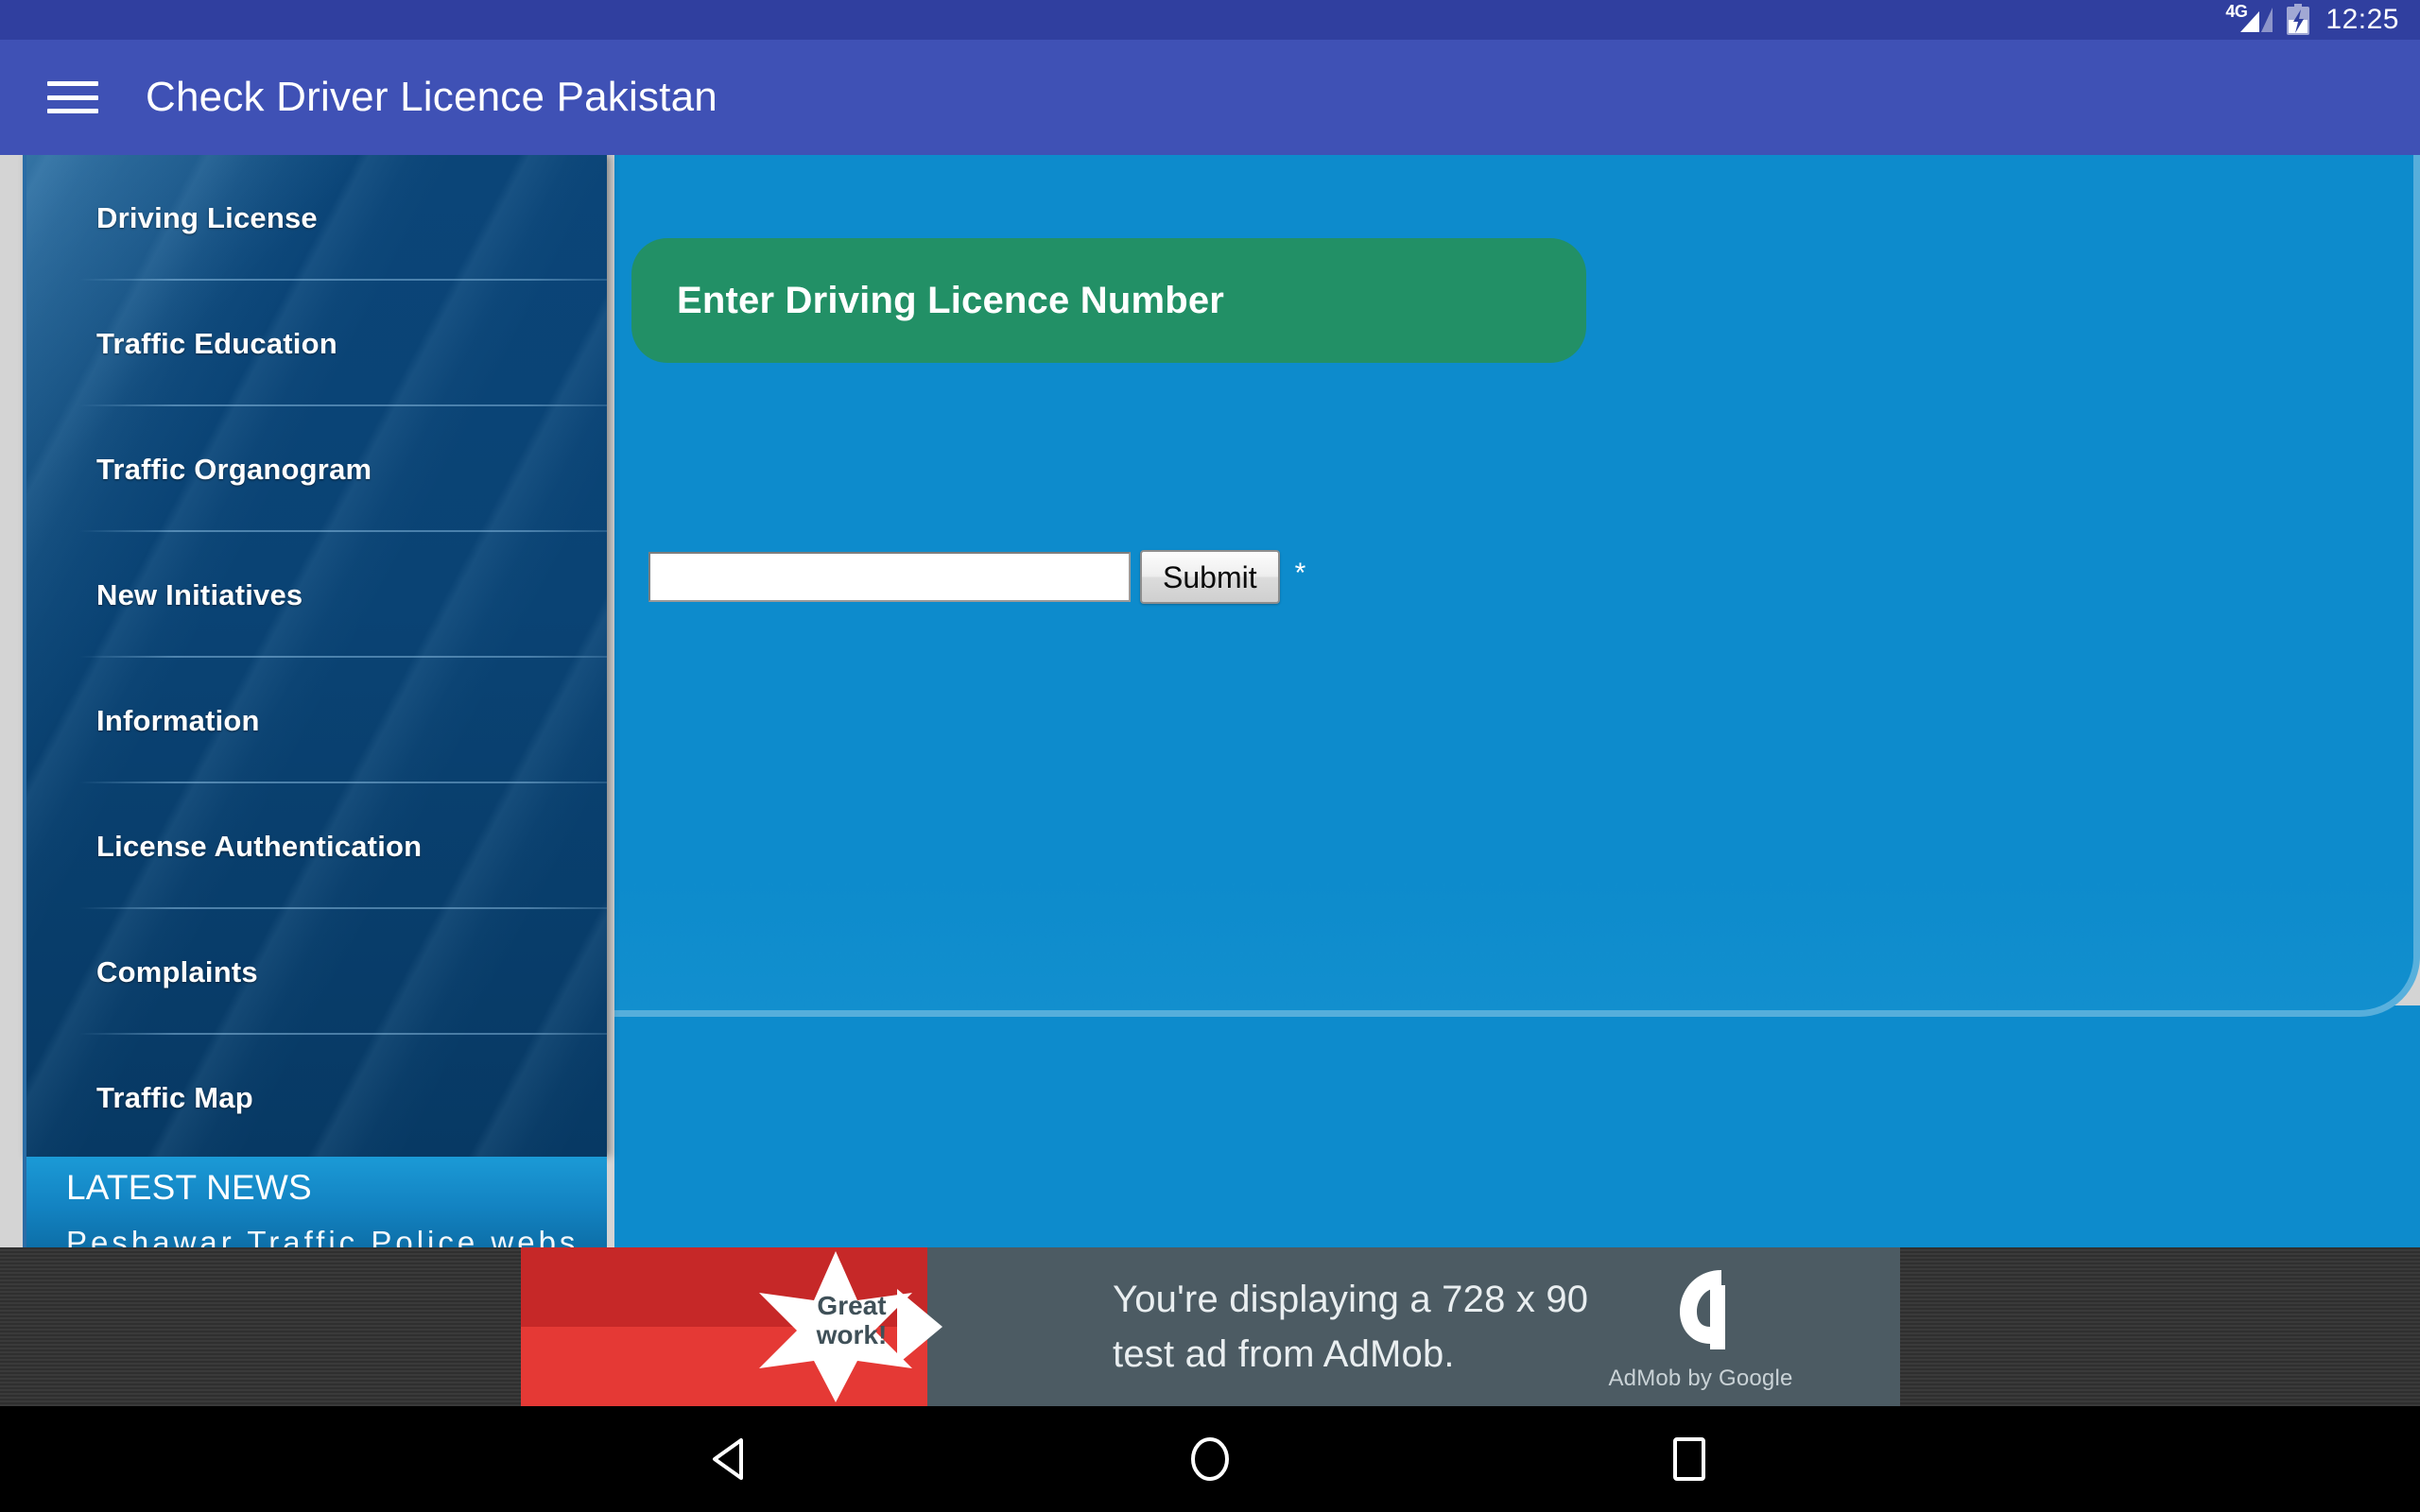 The height and width of the screenshot is (1512, 2420). I want to click on admob-badge-text: Great work!, so click(851, 1320).